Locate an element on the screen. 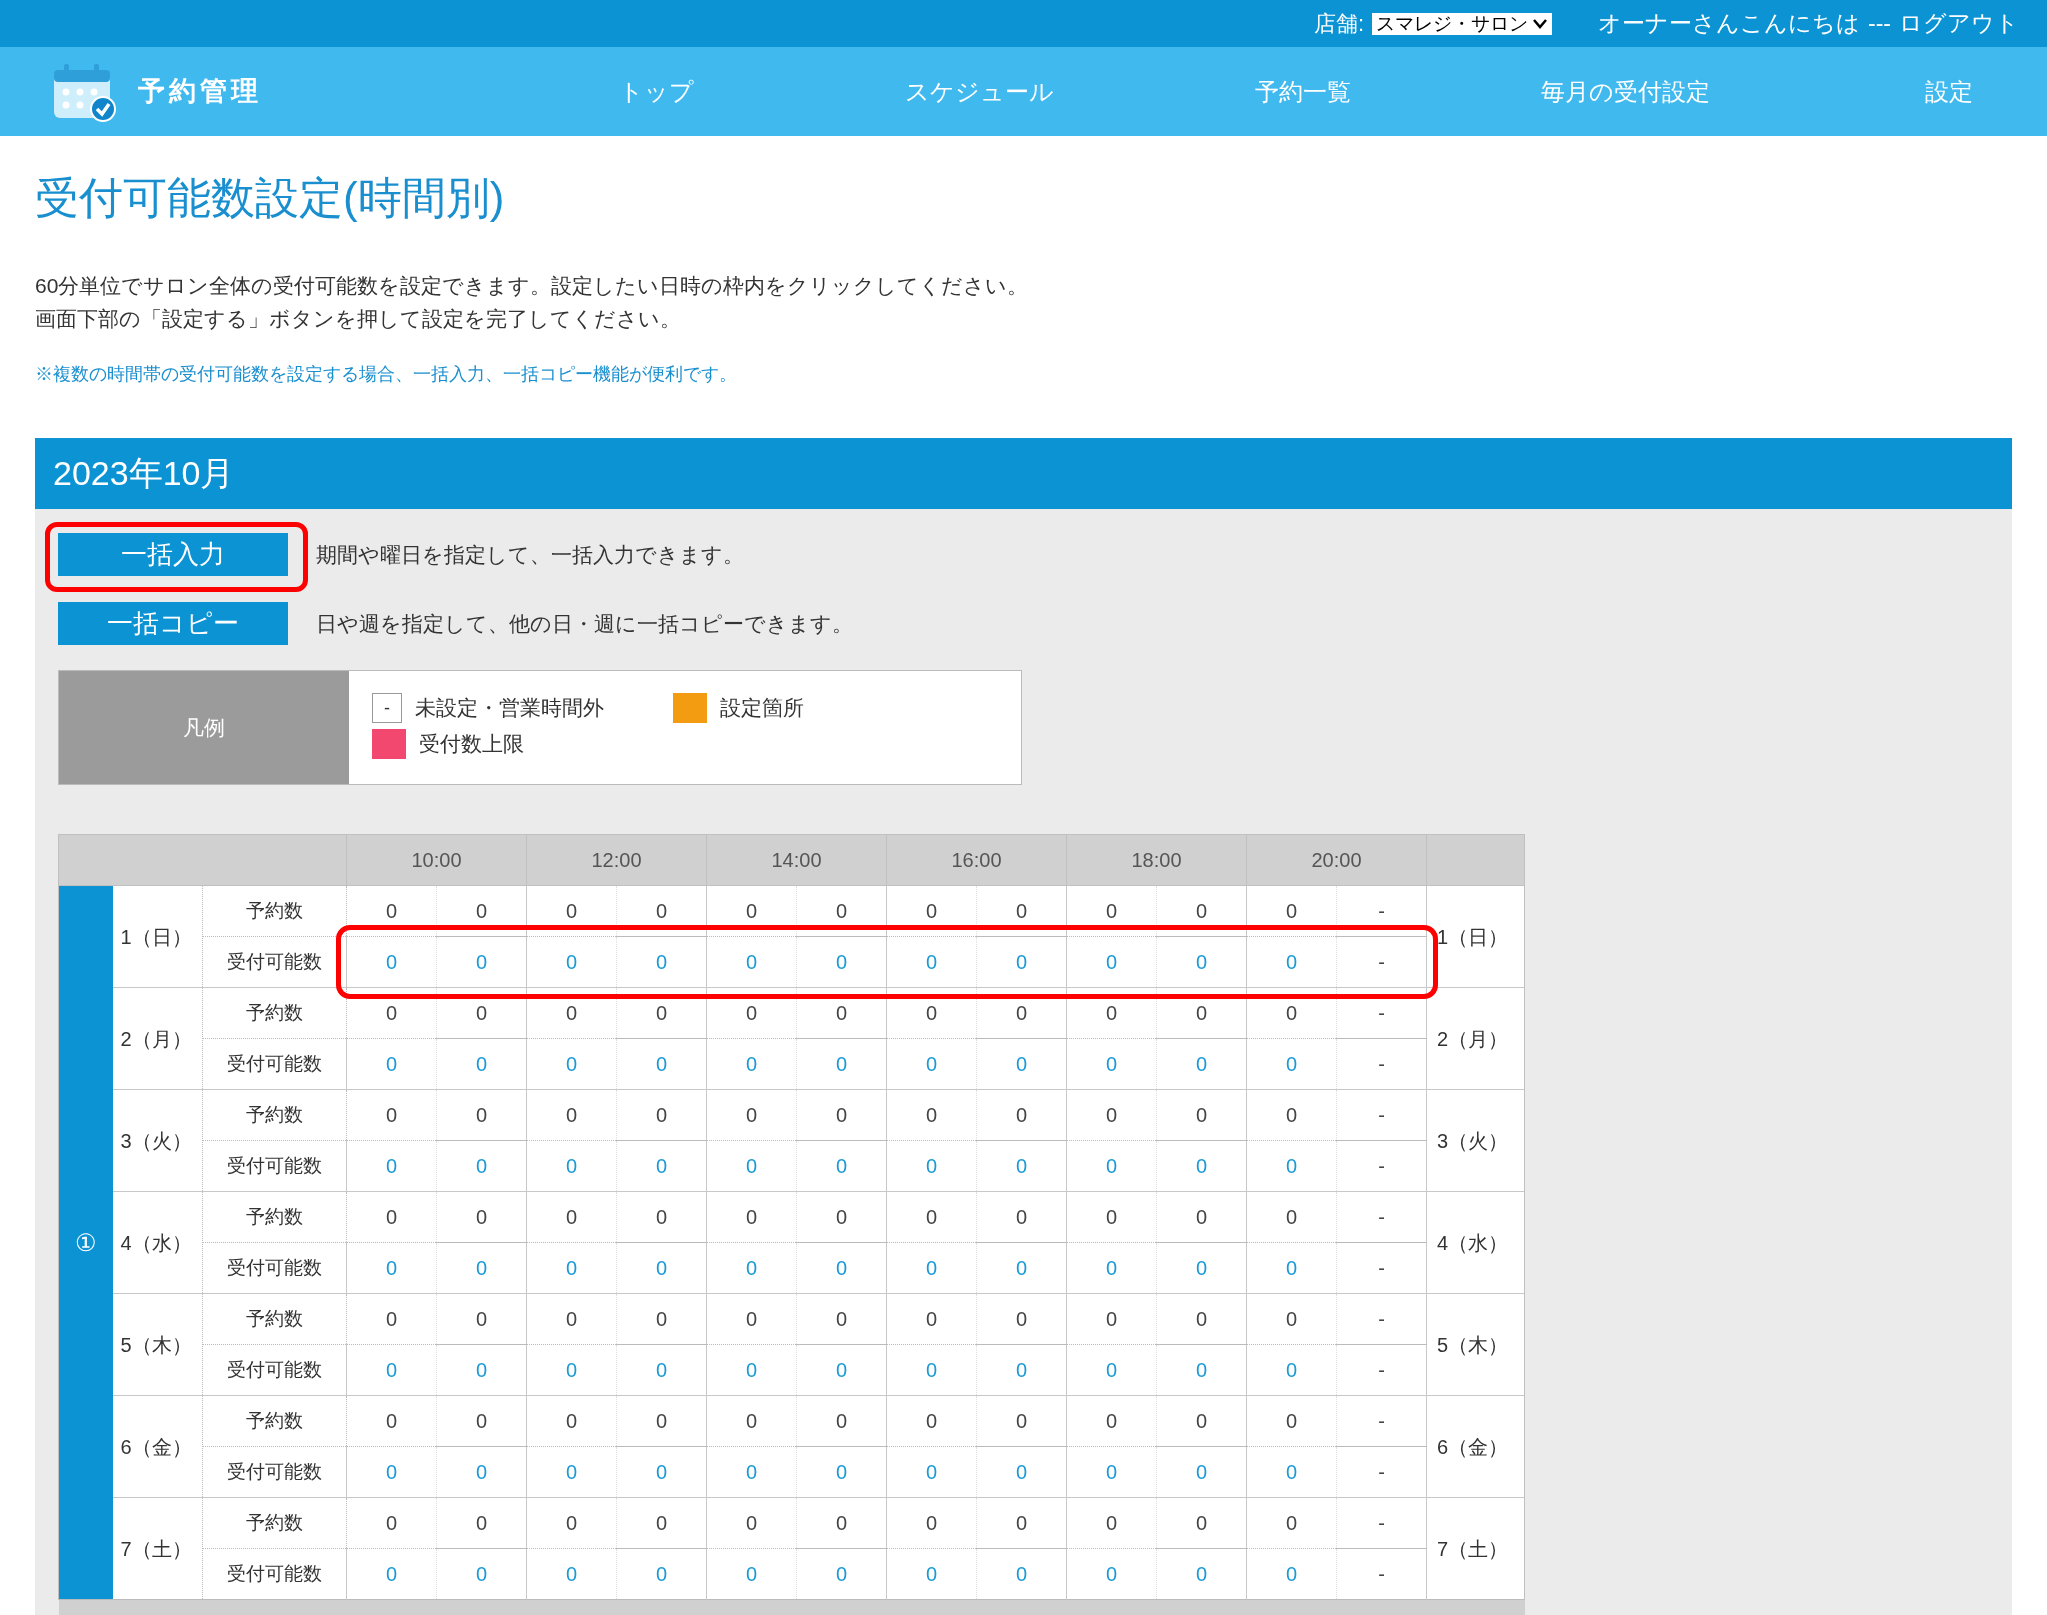 The image size is (2047, 1615). table-cell: - is located at coordinates (1381, 962).